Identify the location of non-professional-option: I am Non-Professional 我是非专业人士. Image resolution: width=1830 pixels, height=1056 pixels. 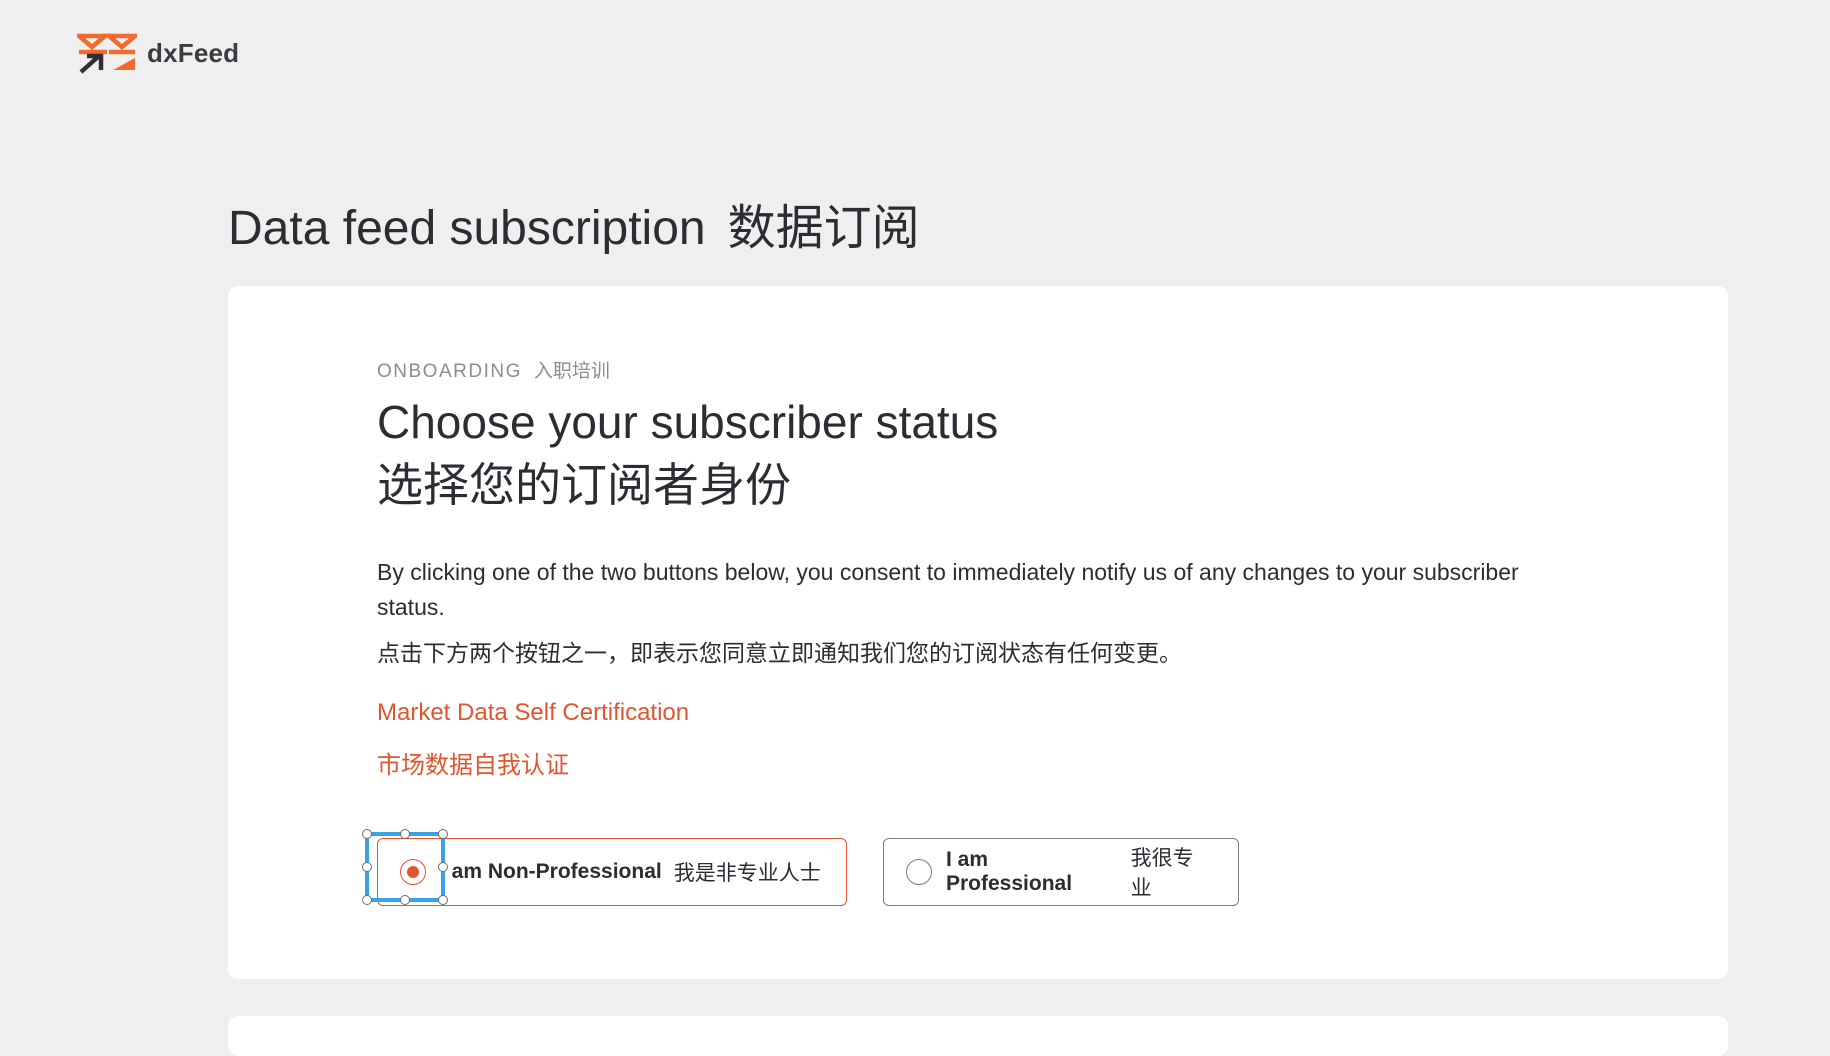
(612, 872).